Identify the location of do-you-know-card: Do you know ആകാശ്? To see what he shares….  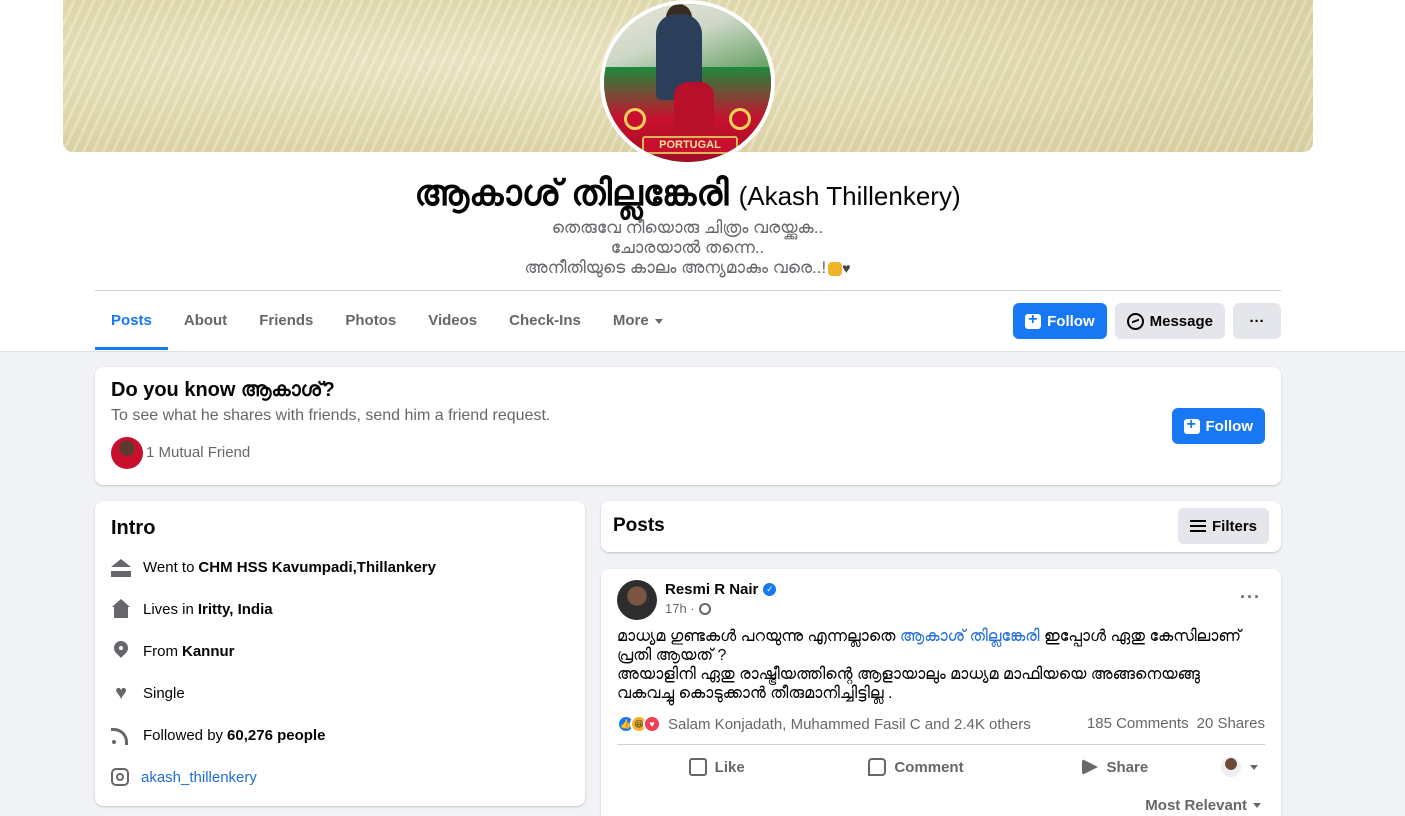
(688, 426).